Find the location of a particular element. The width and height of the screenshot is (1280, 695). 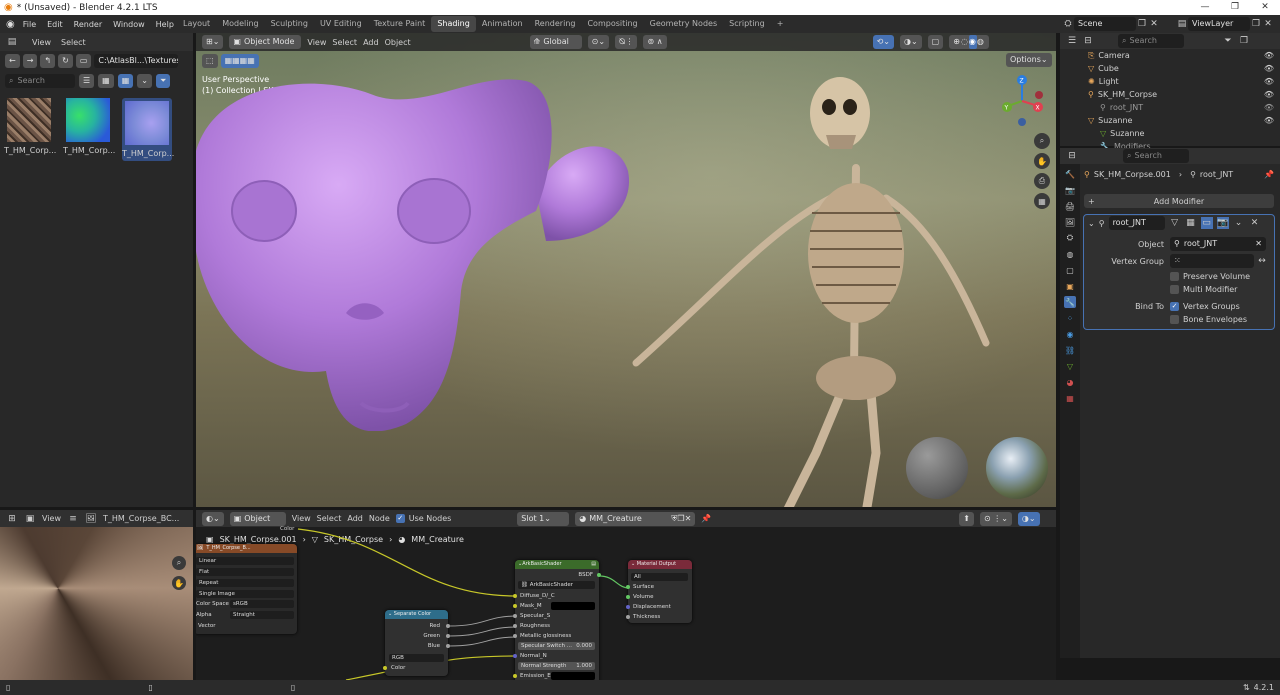

invert-arrows-icon: ↔ is located at coordinates (1262, 261).